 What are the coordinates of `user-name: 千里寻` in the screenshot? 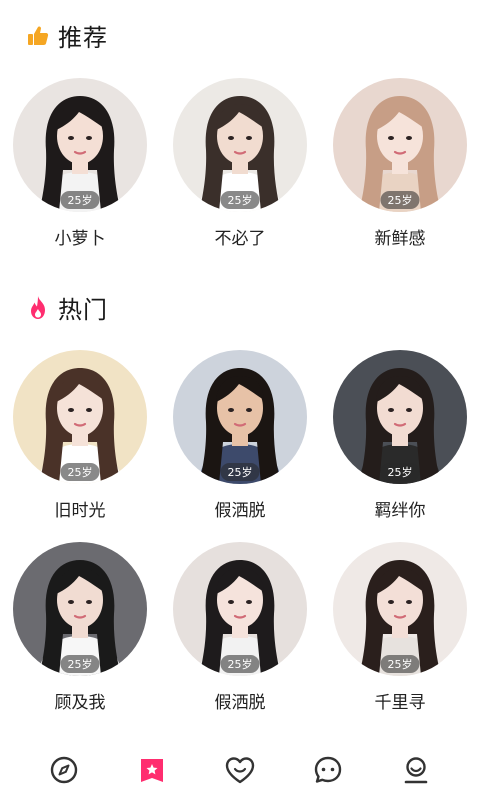 It's located at (400, 703).